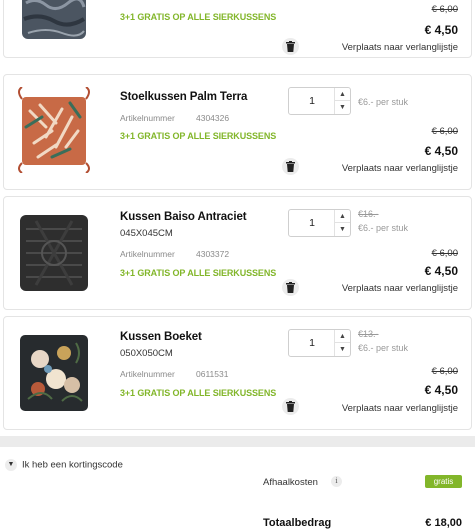 This screenshot has width=475, height=531. Describe the element at coordinates (212, 374) in the screenshot. I see `article-number: 0611531` at that location.